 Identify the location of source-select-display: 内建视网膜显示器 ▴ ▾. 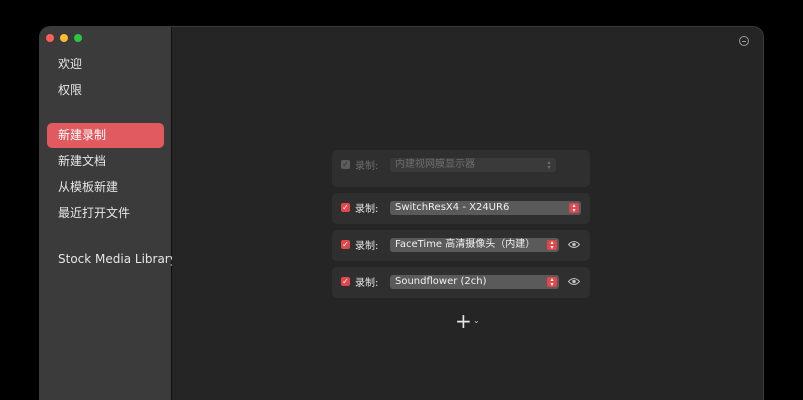
(473, 165).